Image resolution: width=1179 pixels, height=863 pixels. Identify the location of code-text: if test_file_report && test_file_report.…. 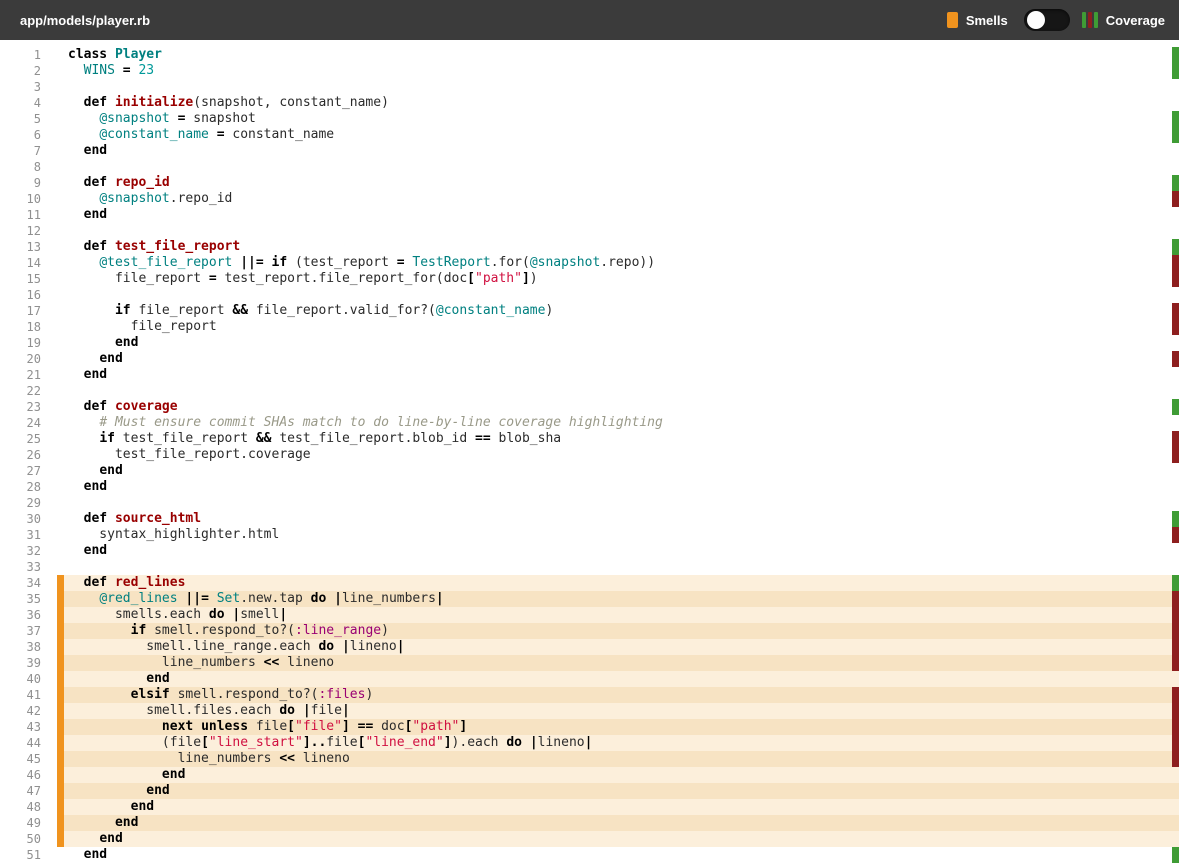
(330, 438).